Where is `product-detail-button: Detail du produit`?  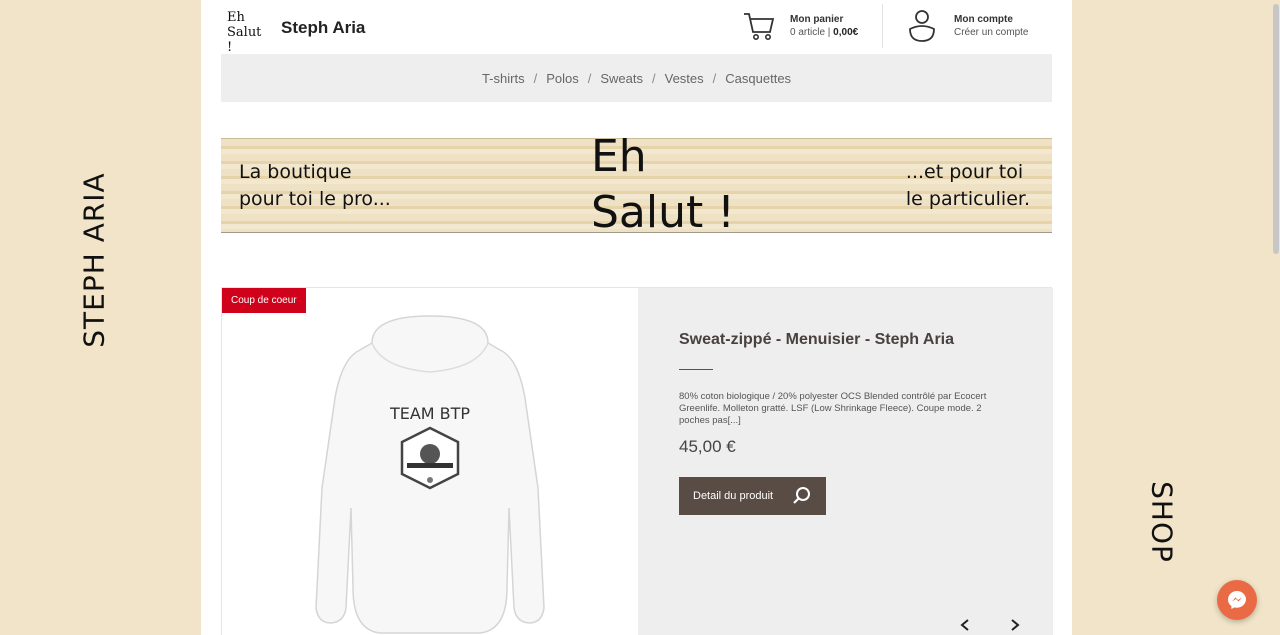
product-detail-button: Detail du produit is located at coordinates (752, 496).